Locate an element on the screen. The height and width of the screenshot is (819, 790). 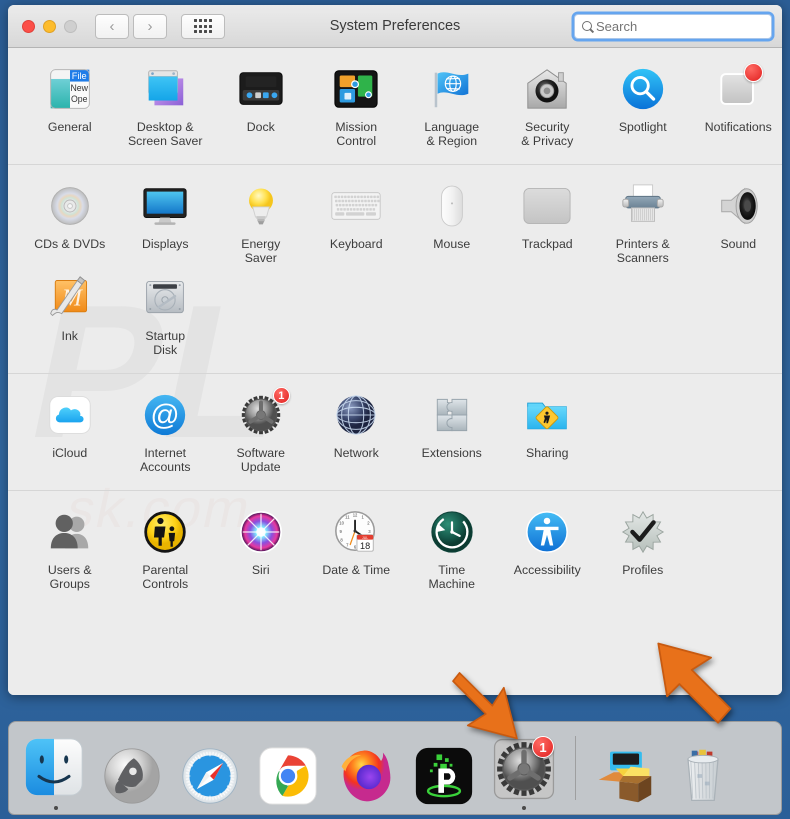
pref-item-label: Dock is located at coordinates (260, 127).